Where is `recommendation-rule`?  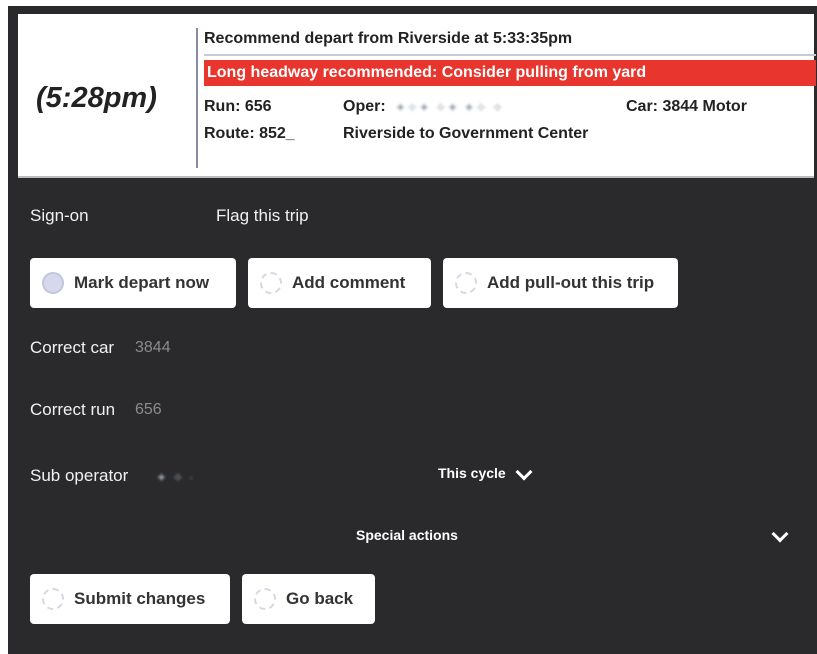 recommendation-rule is located at coordinates (510, 55).